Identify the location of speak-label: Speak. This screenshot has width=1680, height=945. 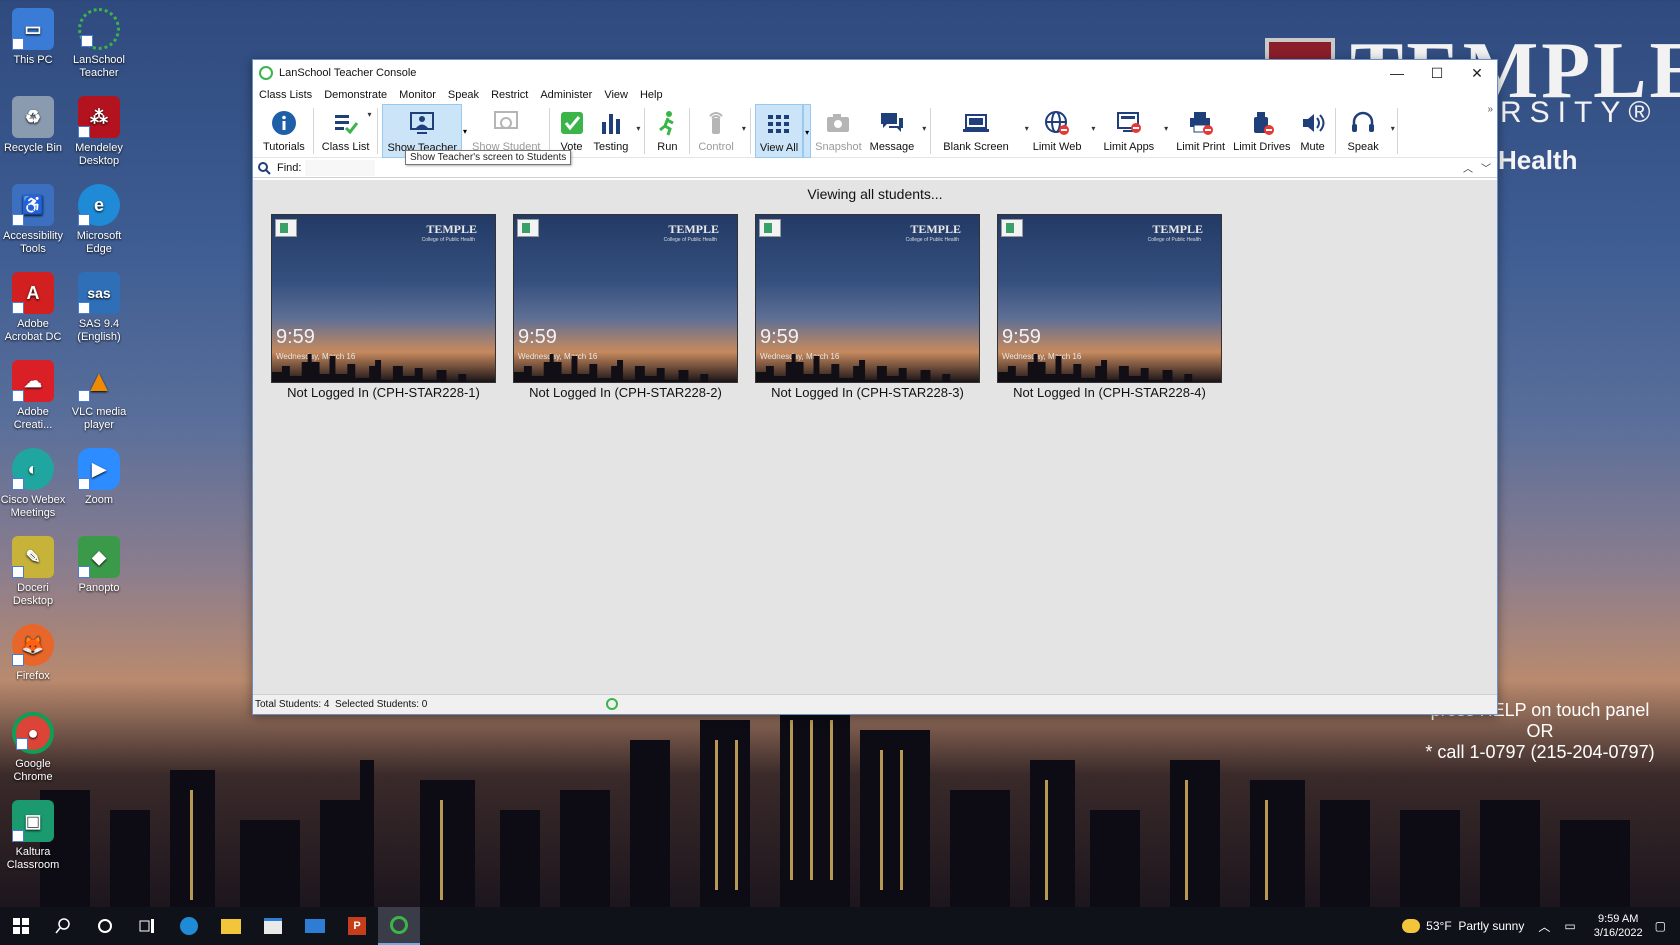
(1363, 147).